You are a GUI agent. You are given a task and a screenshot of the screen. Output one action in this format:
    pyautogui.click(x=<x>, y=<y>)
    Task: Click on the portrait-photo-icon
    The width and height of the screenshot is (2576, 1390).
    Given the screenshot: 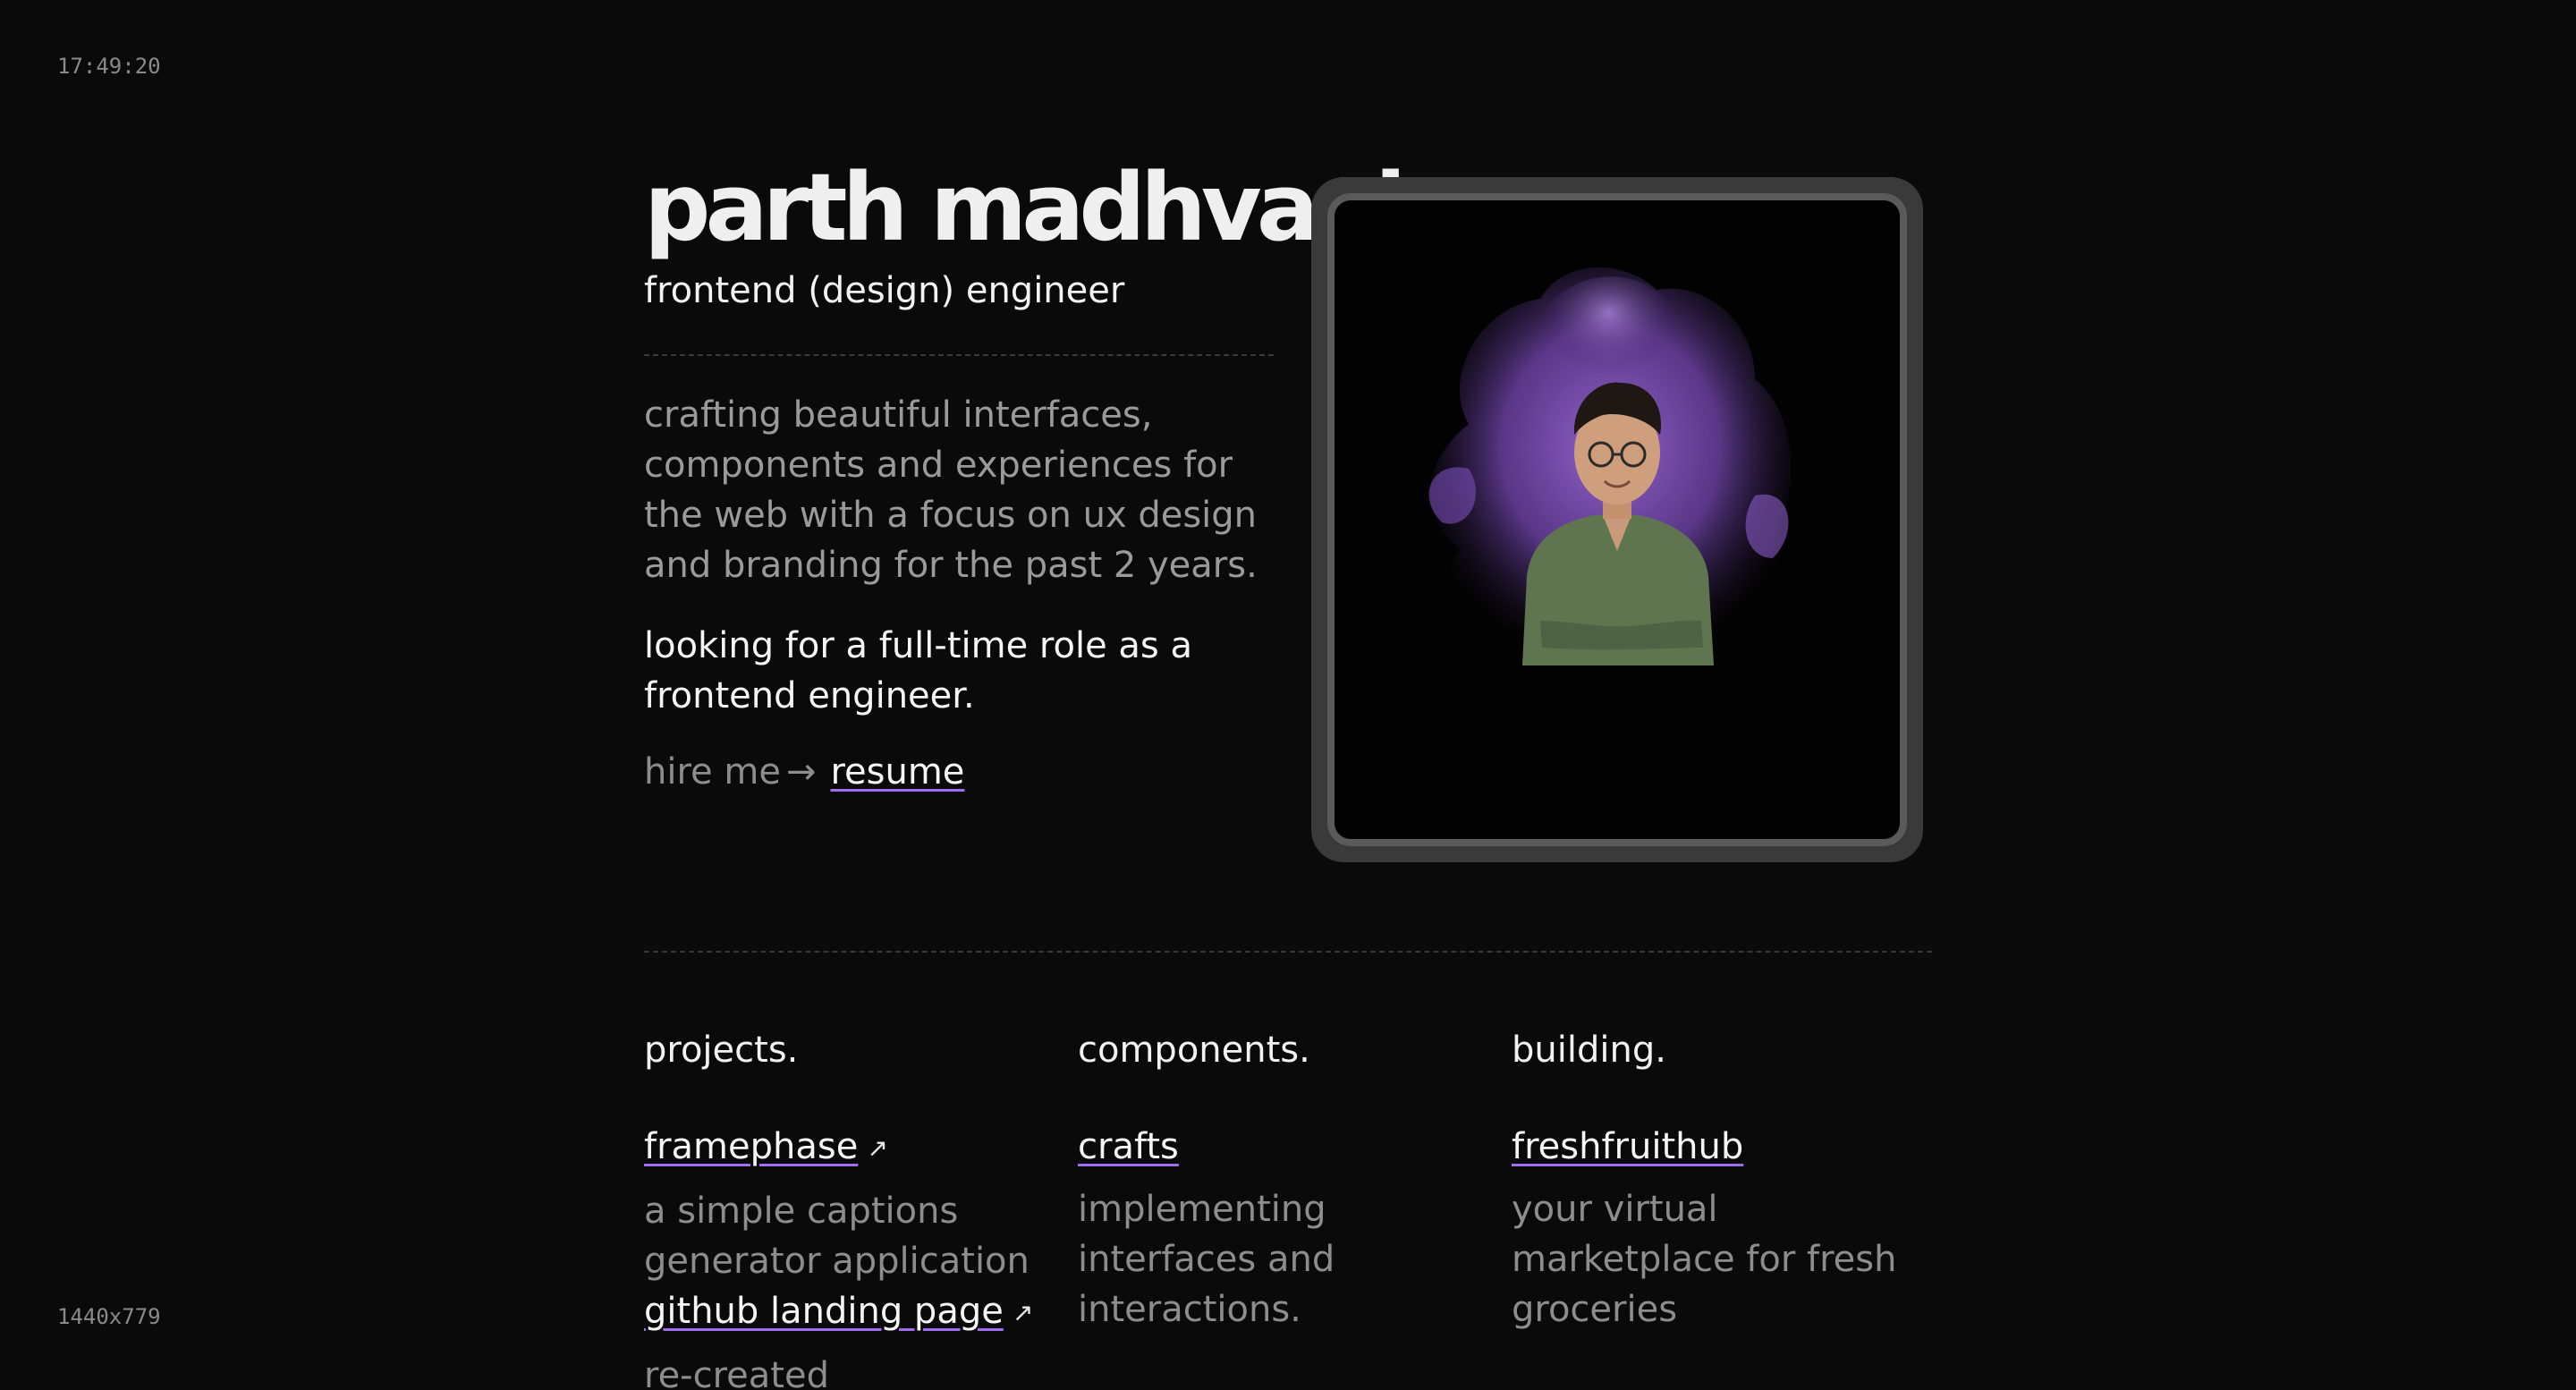 What is the action you would take?
    pyautogui.click(x=1610, y=466)
    